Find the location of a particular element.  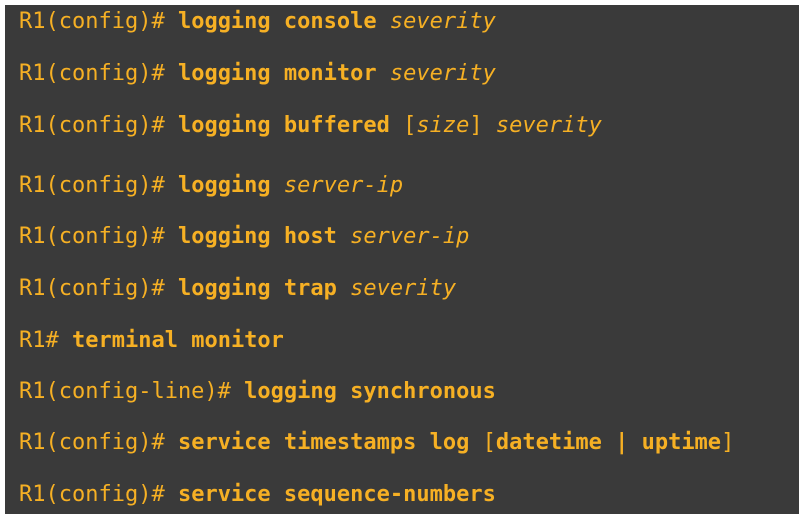

command-keyword: logging monitor is located at coordinates (277, 73).